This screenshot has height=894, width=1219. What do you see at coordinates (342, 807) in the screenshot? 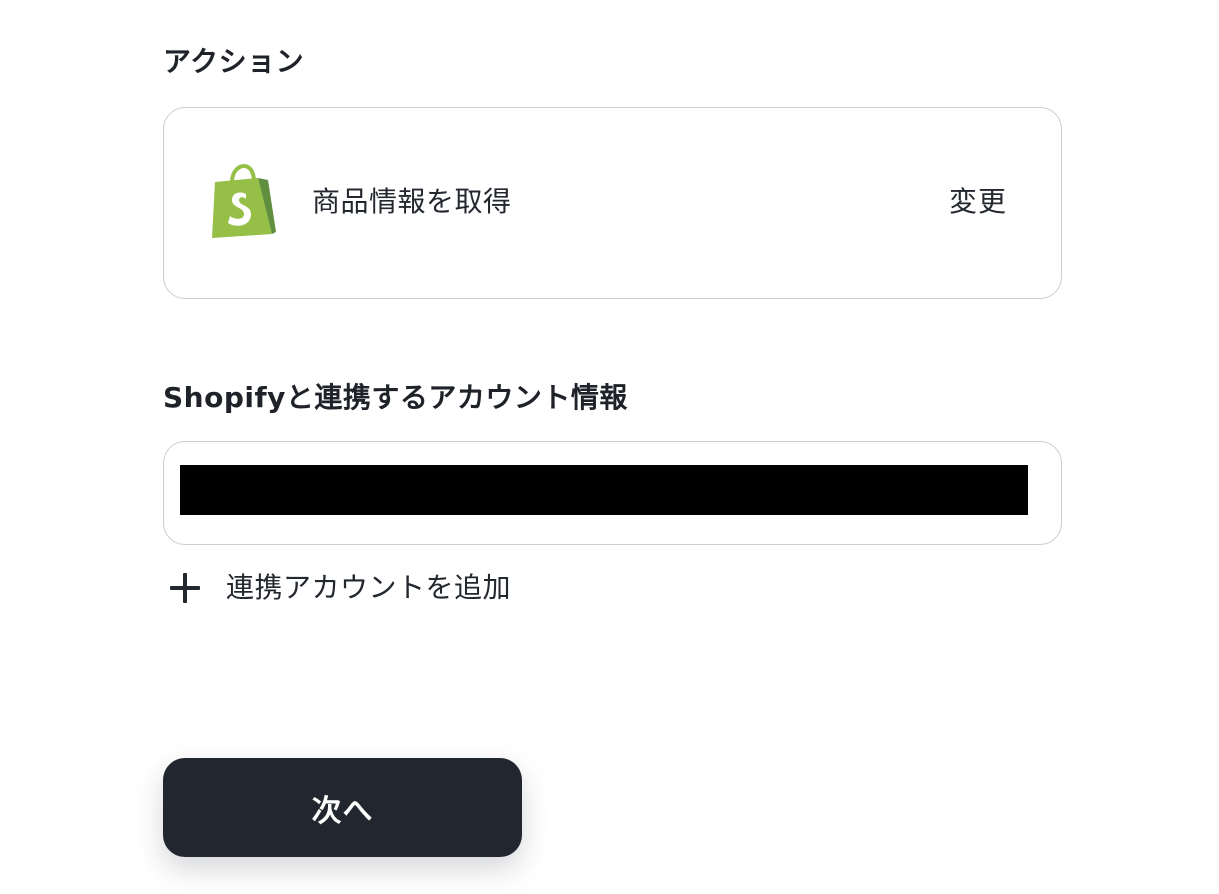
I see `next-button: 次へ` at bounding box center [342, 807].